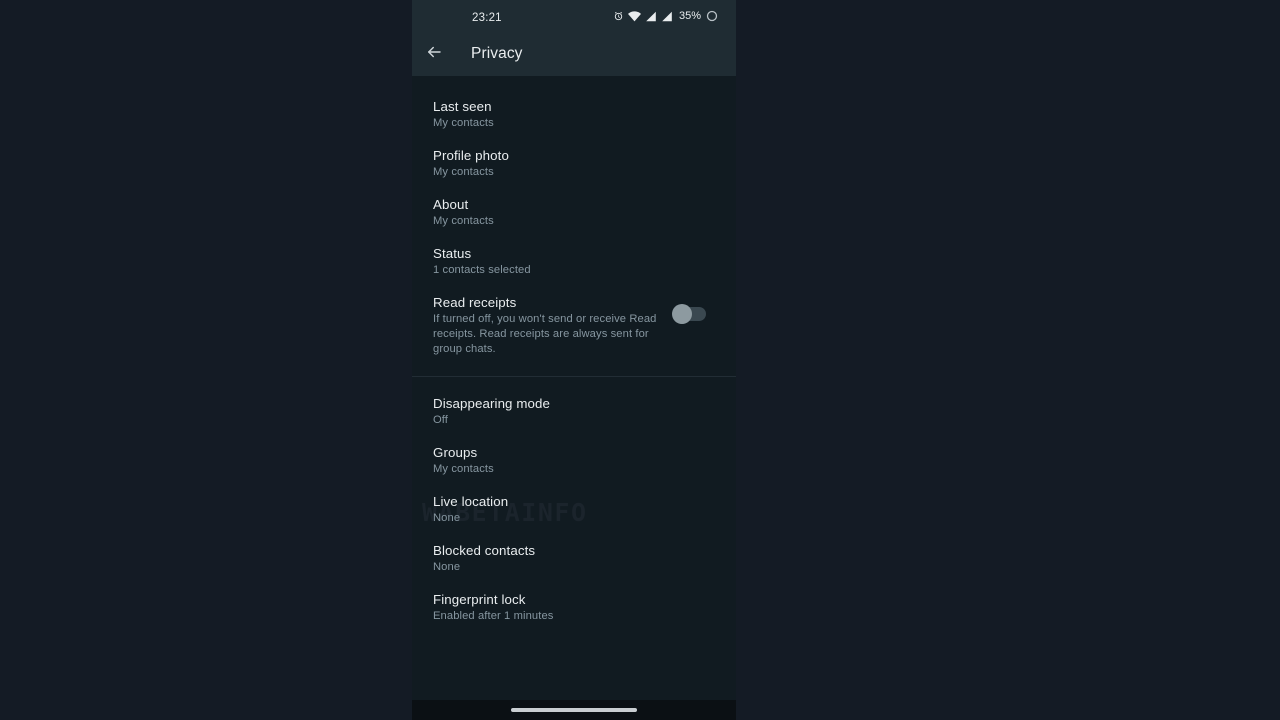  Describe the element at coordinates (574, 509) in the screenshot. I see `setting-row-live-location: Live location None` at that location.